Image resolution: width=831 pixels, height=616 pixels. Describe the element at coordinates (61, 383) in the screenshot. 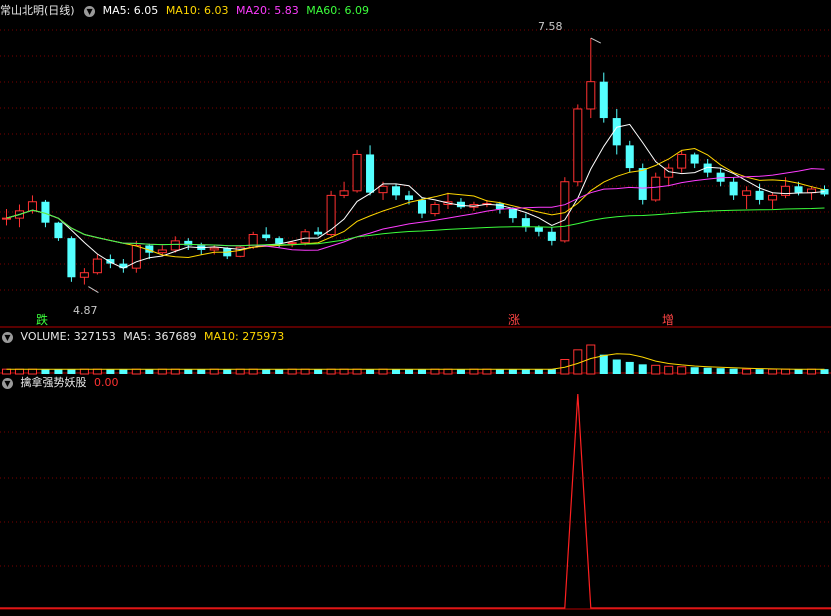

I see `indicator-panel-header: ▼ 擒拿强势妖股 0.00` at that location.